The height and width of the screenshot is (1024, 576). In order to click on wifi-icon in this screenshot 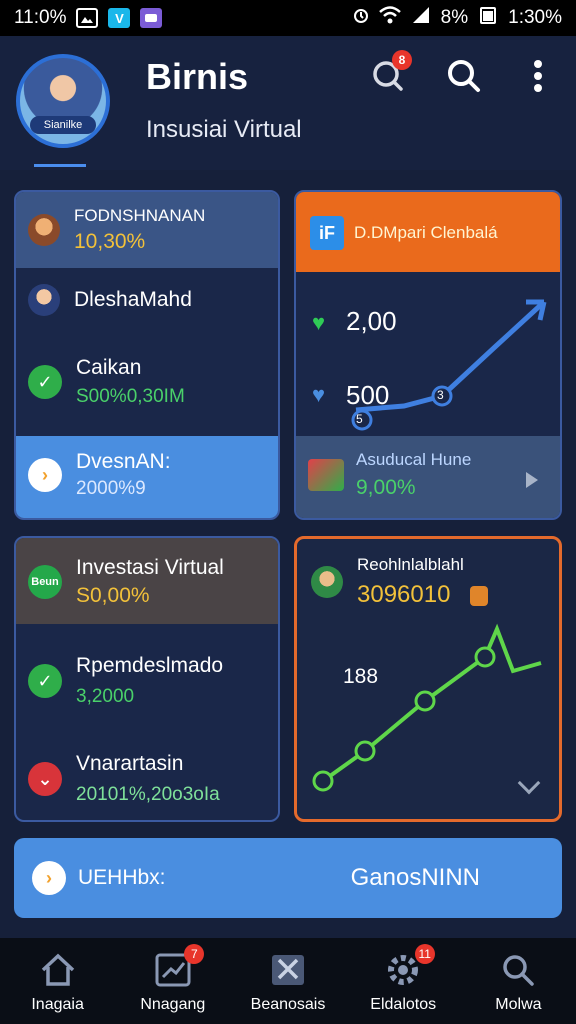, I will do `click(389, 18)`.